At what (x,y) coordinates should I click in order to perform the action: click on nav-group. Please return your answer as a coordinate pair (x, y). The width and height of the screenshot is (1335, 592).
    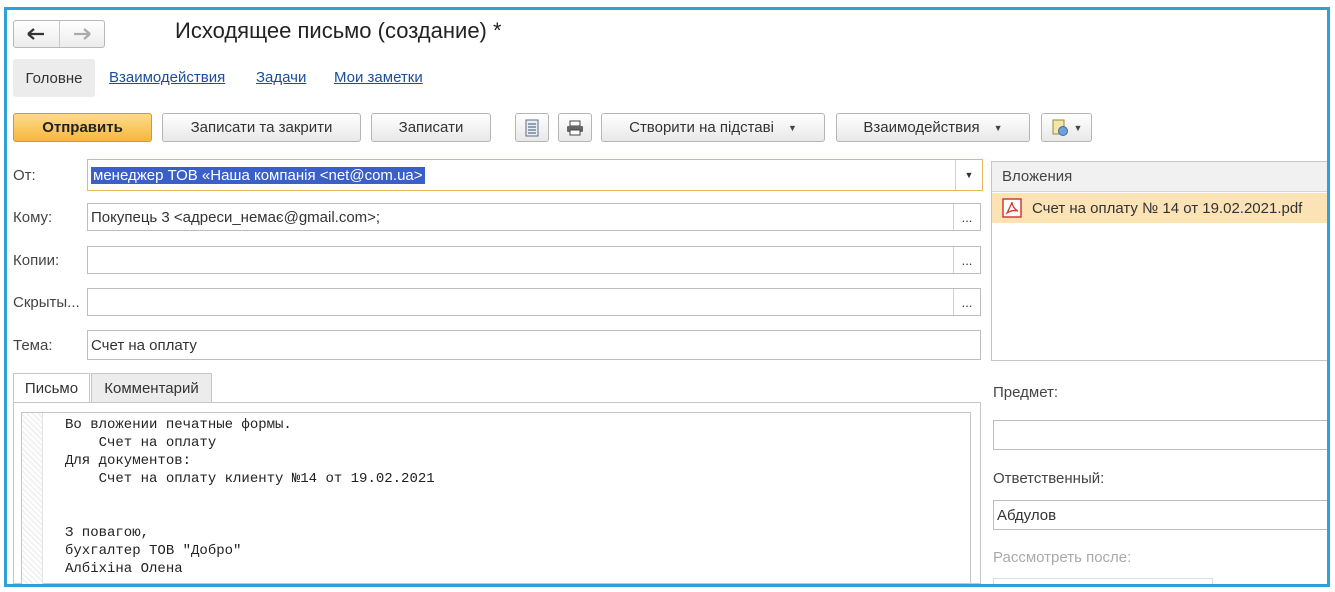
    Looking at the image, I should click on (59, 34).